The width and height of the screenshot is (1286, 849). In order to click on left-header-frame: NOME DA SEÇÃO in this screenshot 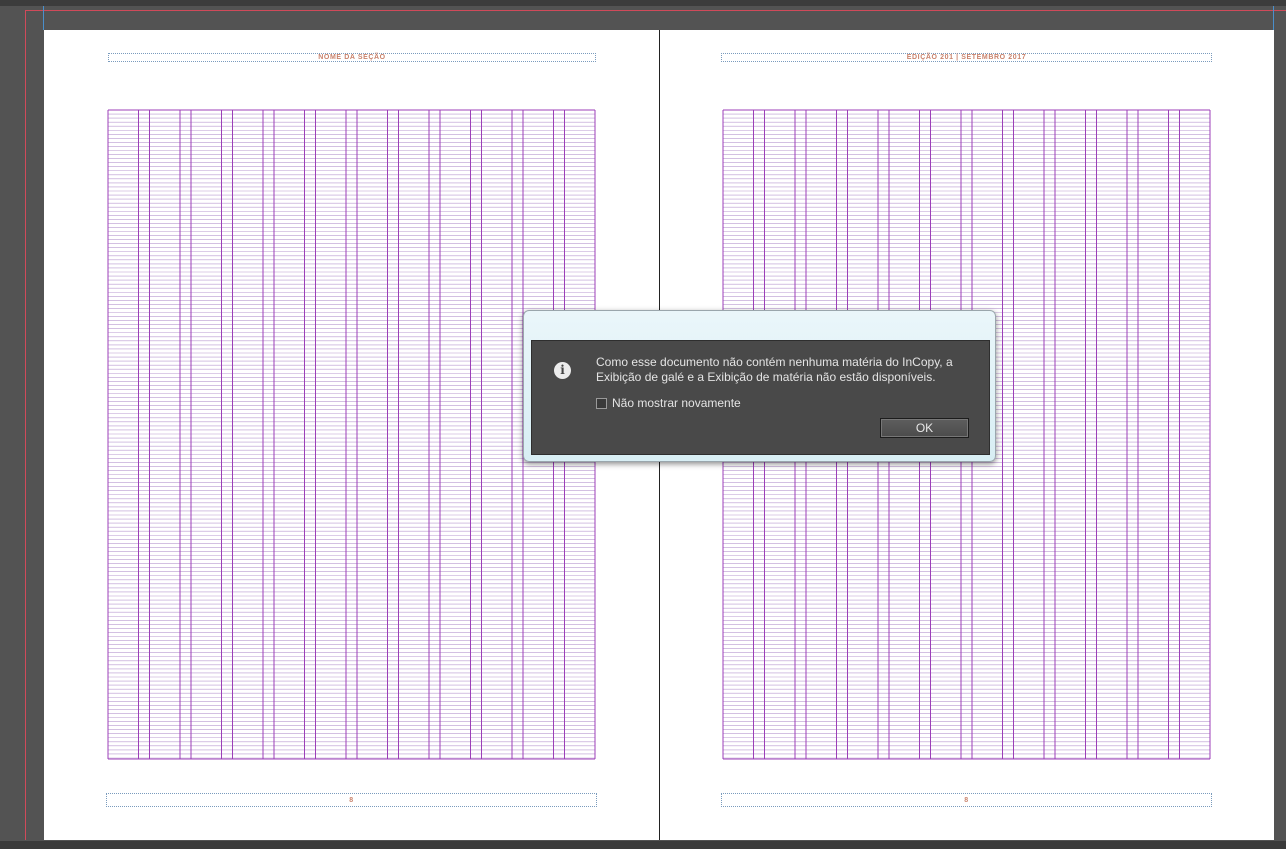, I will do `click(352, 57)`.